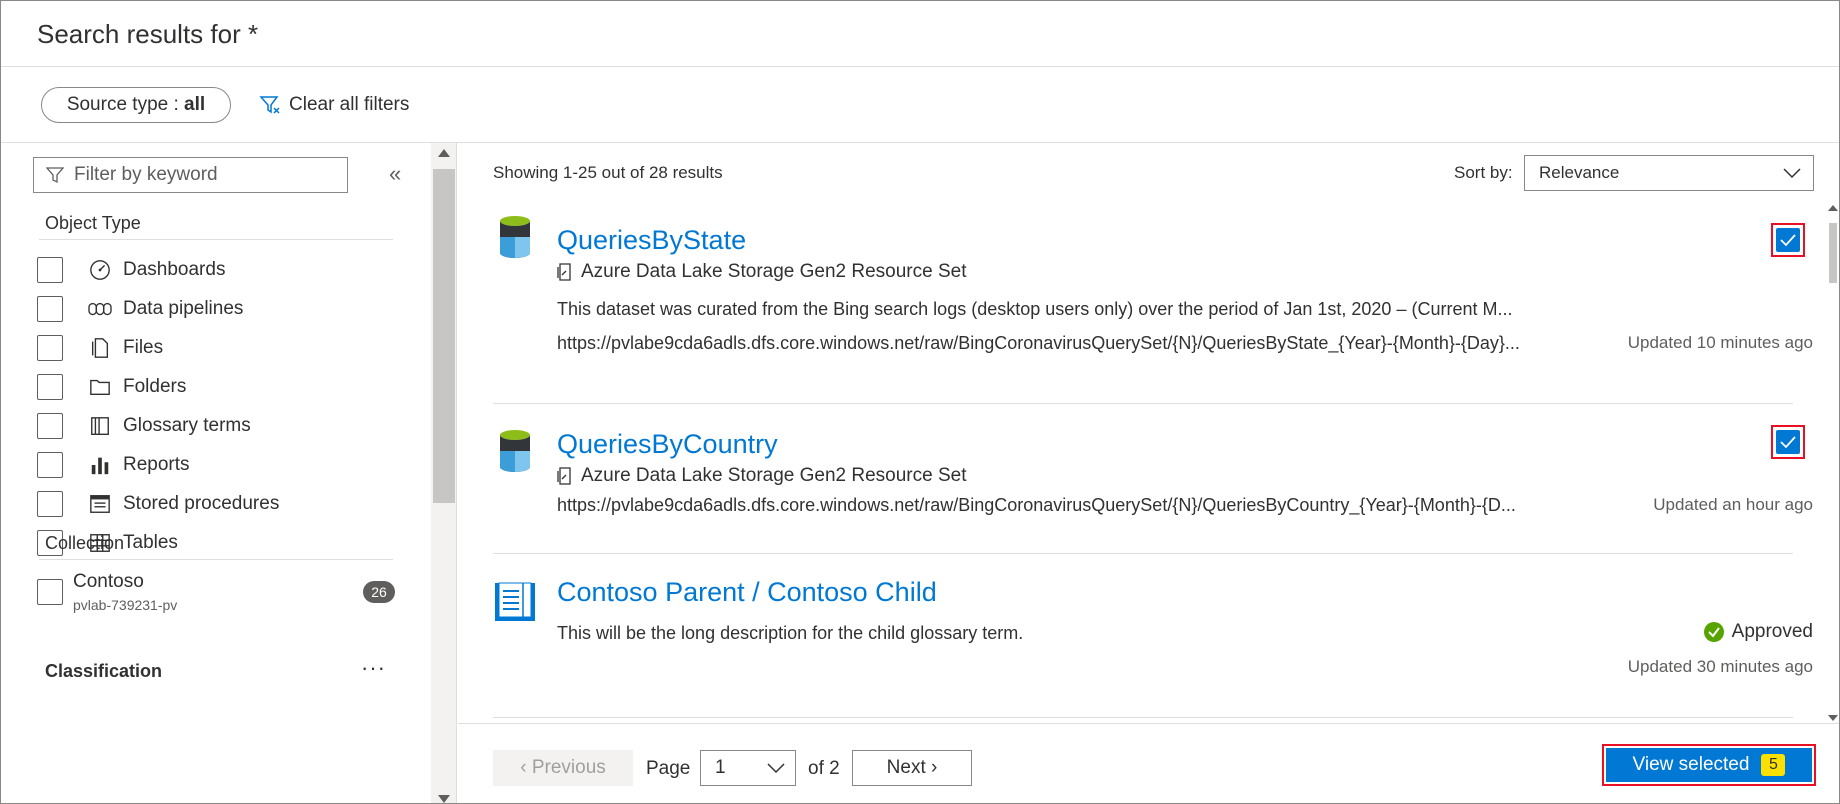  Describe the element at coordinates (515, 601) in the screenshot. I see `glossary-term-icon` at that location.